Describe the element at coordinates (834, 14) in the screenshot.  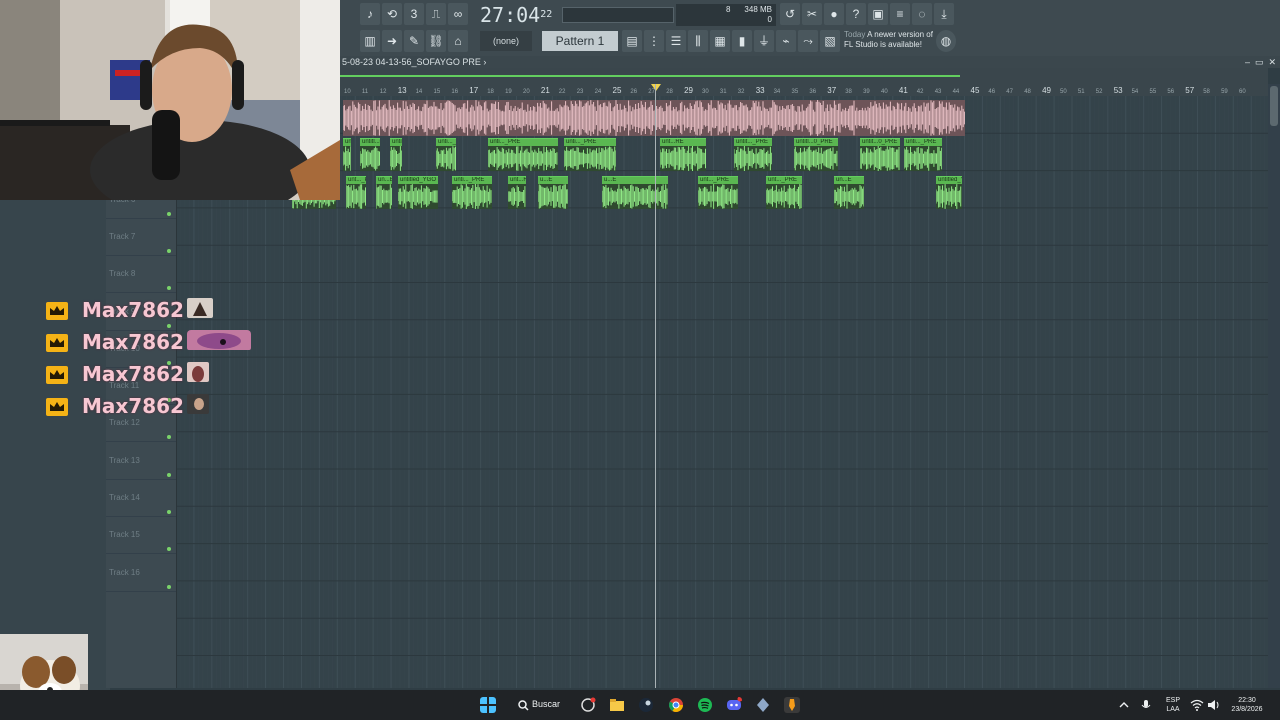
I see `microphone-icon: ●` at that location.